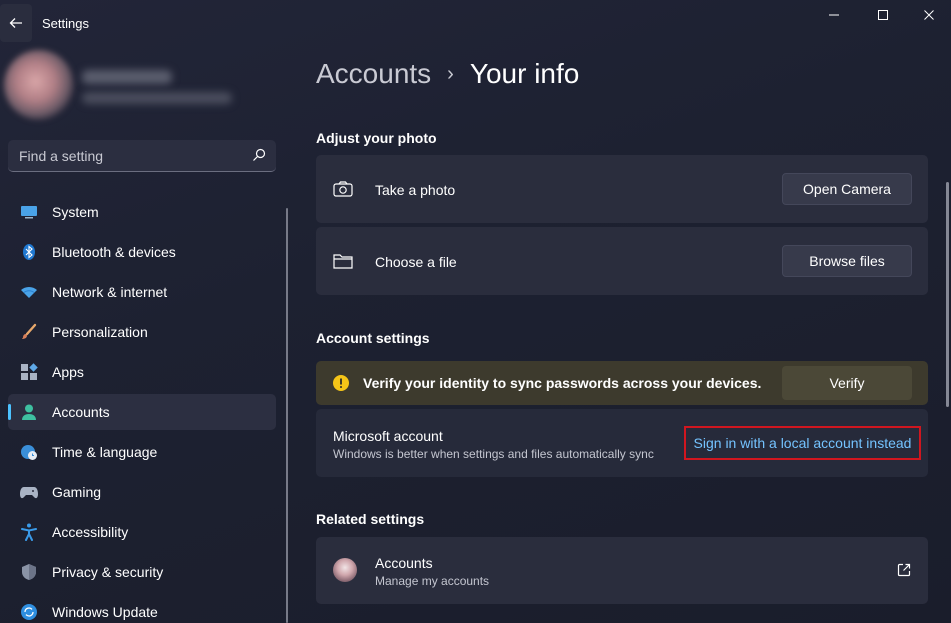 This screenshot has width=951, height=623. What do you see at coordinates (108, 572) in the screenshot?
I see `sidebar-item-label: Privacy & security` at bounding box center [108, 572].